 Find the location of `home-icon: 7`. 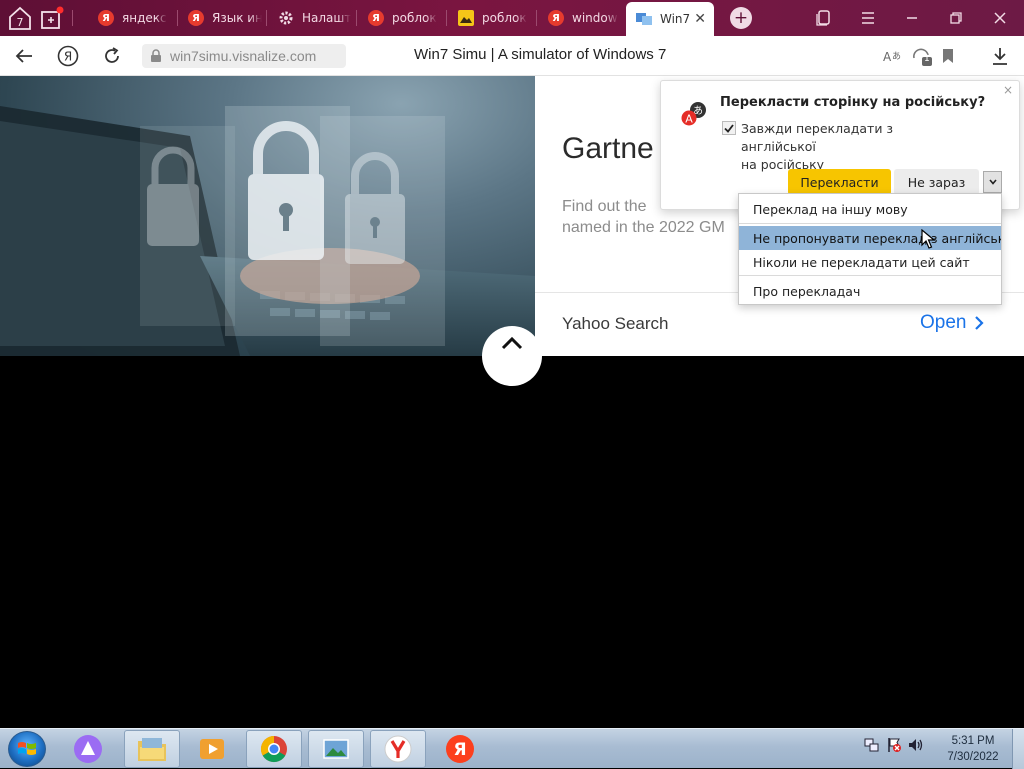

home-icon: 7 is located at coordinates (20, 18).